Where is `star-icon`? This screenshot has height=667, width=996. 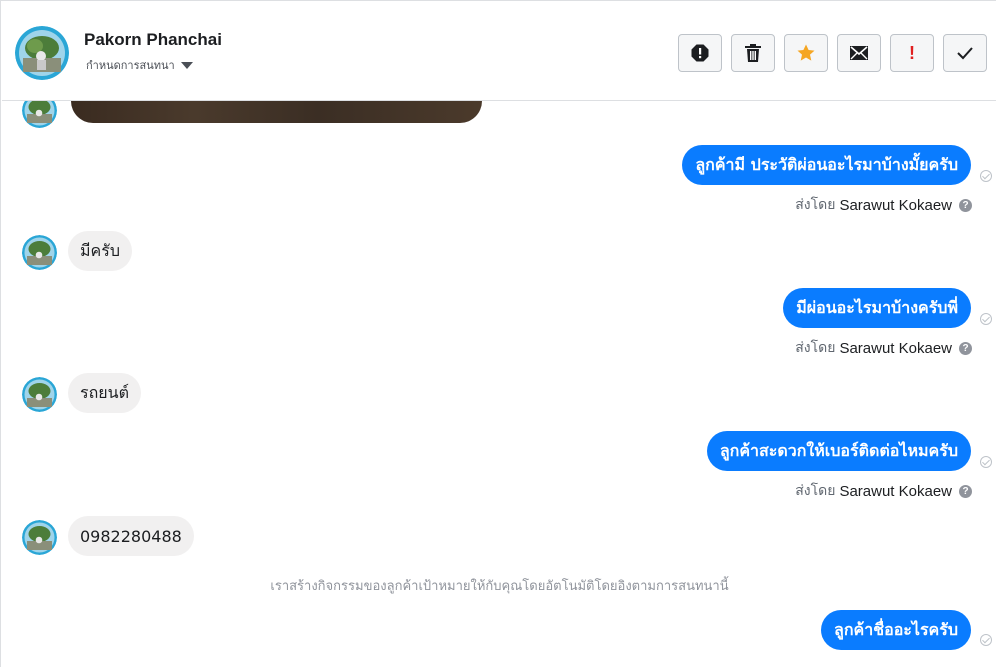
star-icon is located at coordinates (806, 52).